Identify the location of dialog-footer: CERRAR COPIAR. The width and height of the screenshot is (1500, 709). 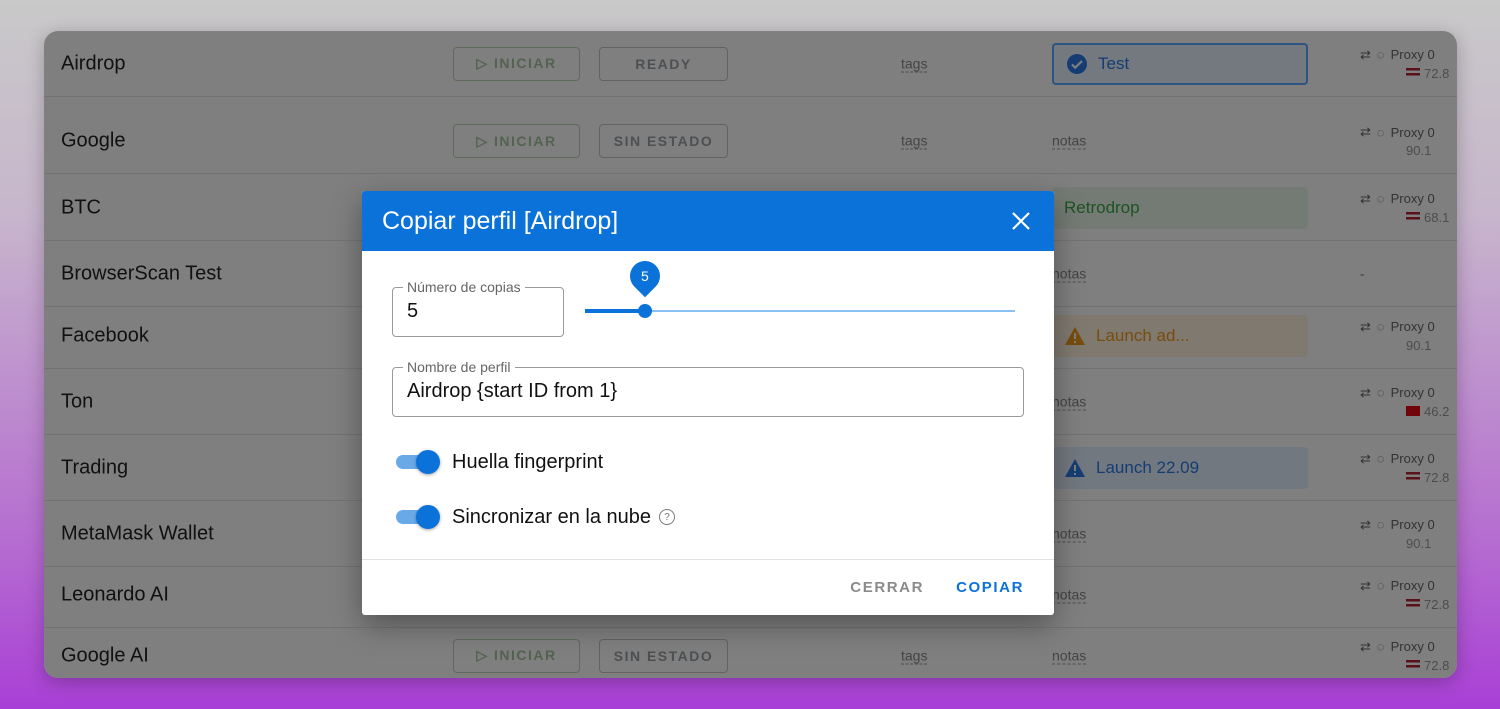
(708, 587).